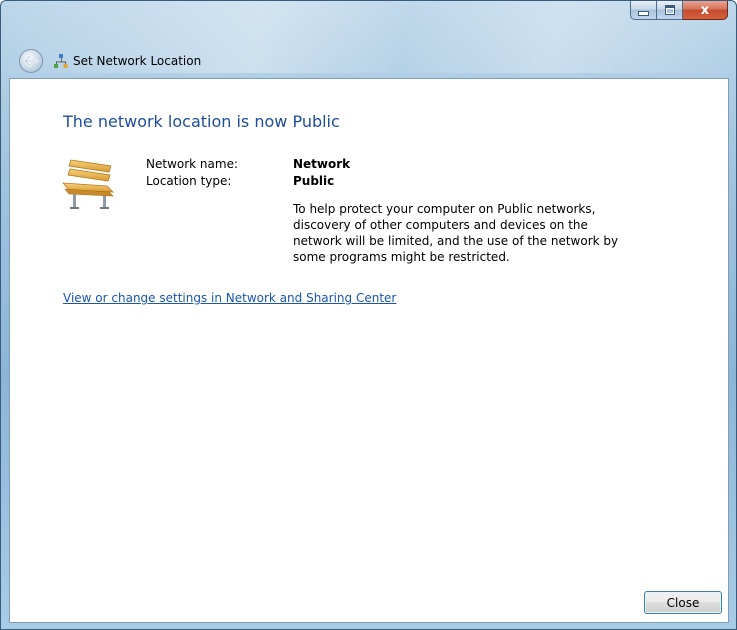  I want to click on navigation-bar: Set Network Location, so click(110, 61).